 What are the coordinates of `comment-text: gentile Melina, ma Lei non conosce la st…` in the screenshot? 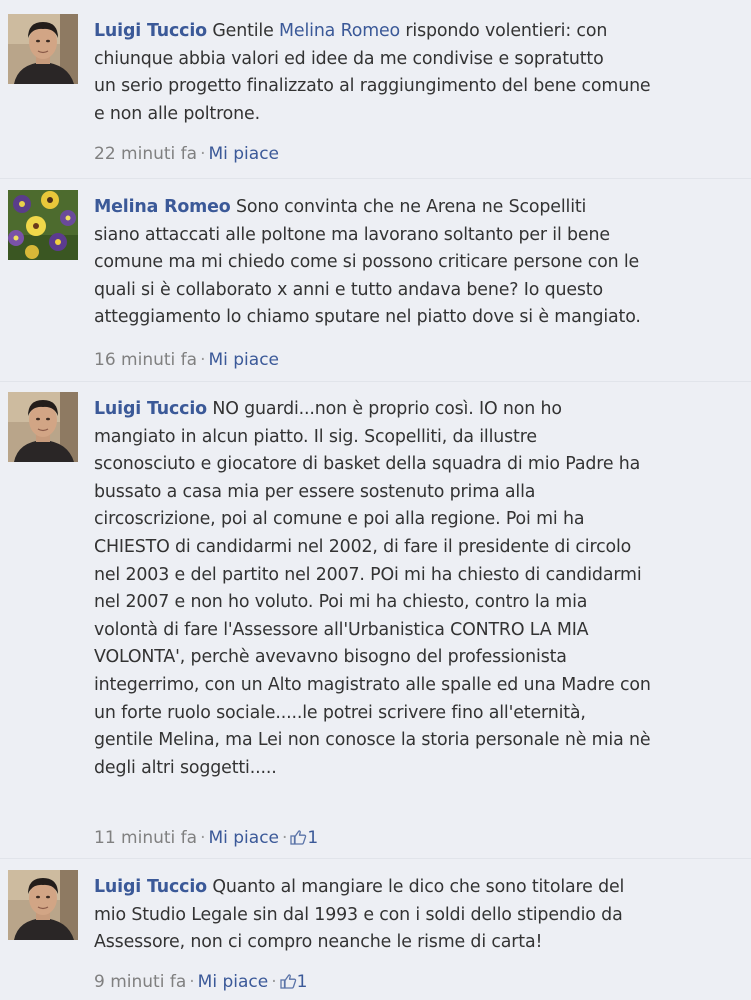 It's located at (372, 740).